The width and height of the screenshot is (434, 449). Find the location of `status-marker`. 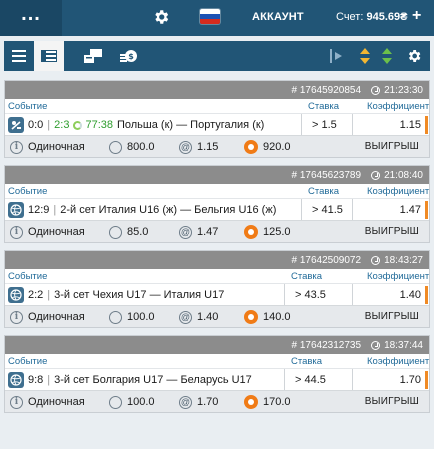

status-marker is located at coordinates (426, 380).